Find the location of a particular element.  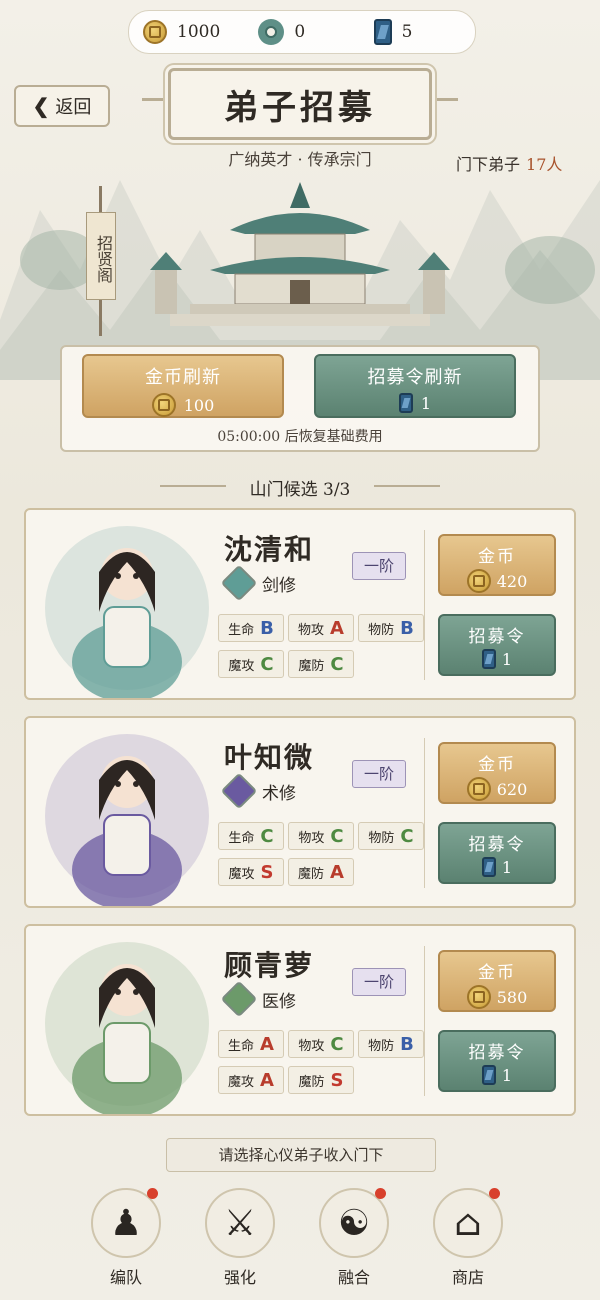

nav-sword: ⚔ 强化 is located at coordinates (240, 1238).